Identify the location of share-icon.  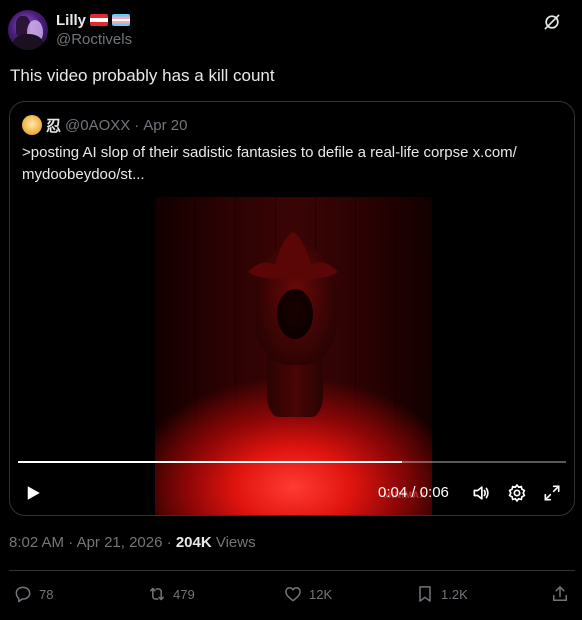
(560, 593).